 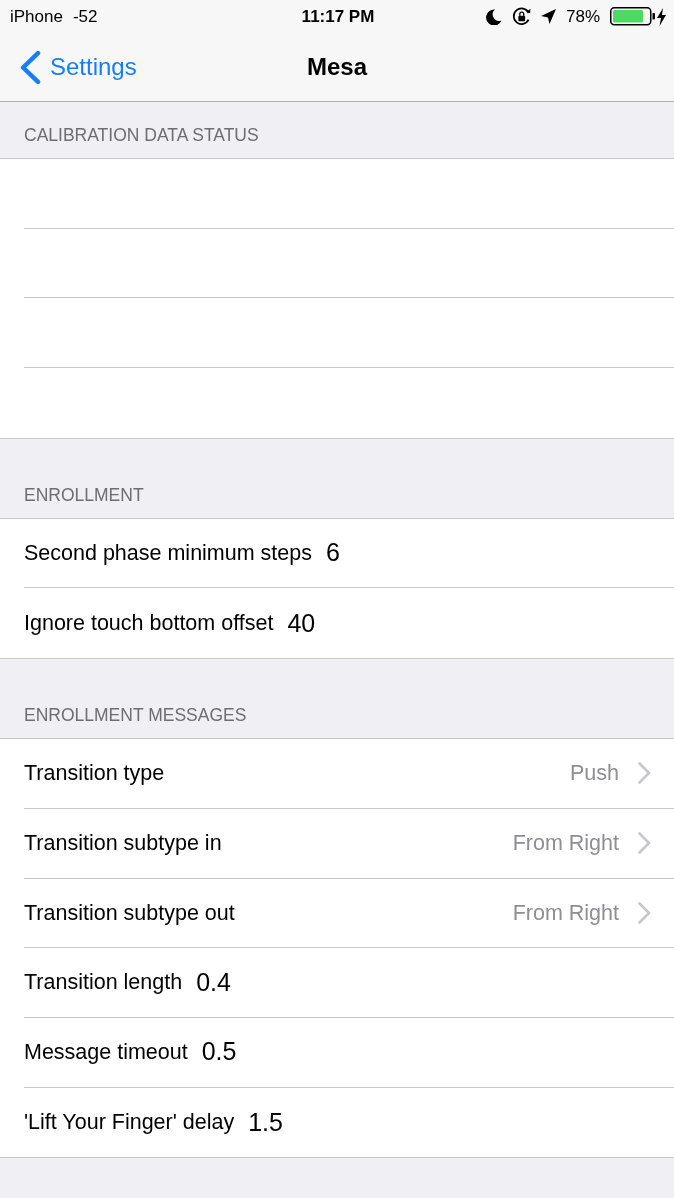 I want to click on section-header: CALIBRATION DATA STATUS, so click(x=141, y=135).